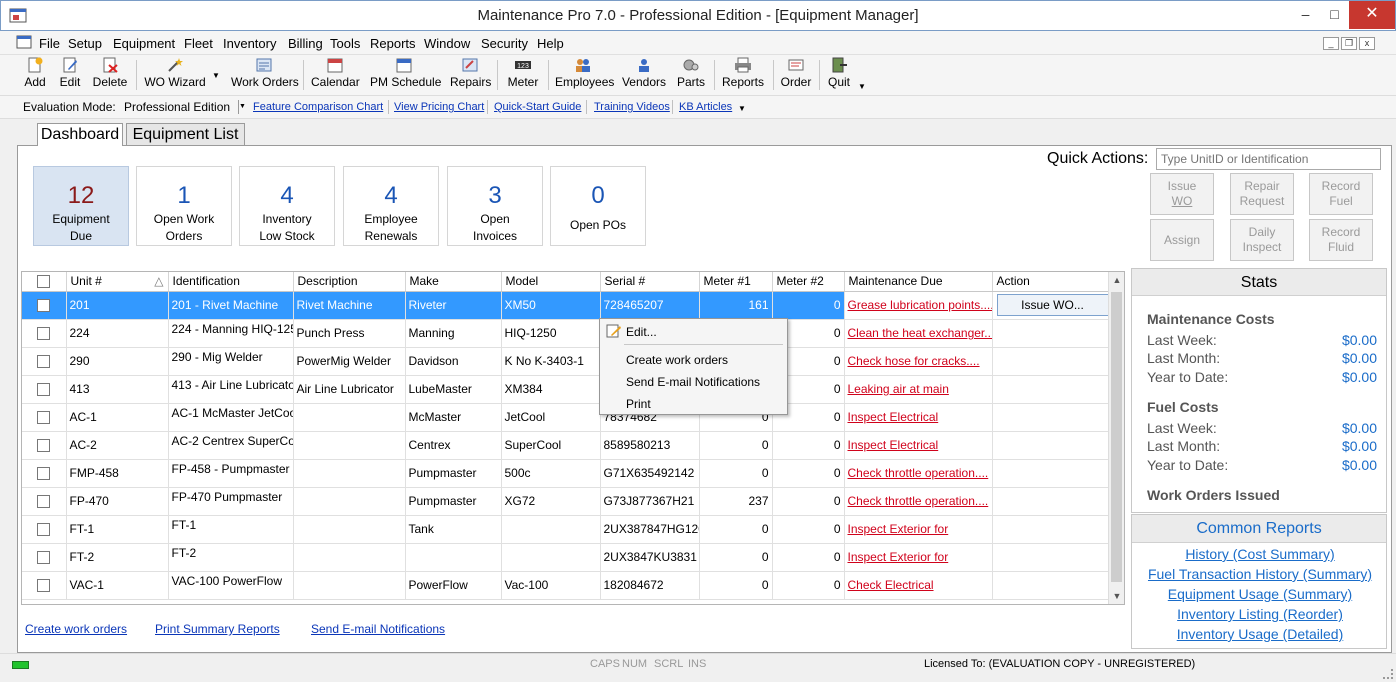 This screenshot has height=682, width=1396. What do you see at coordinates (693, 382) in the screenshot?
I see `context-menu-send-email: Send E-mail Notifications` at bounding box center [693, 382].